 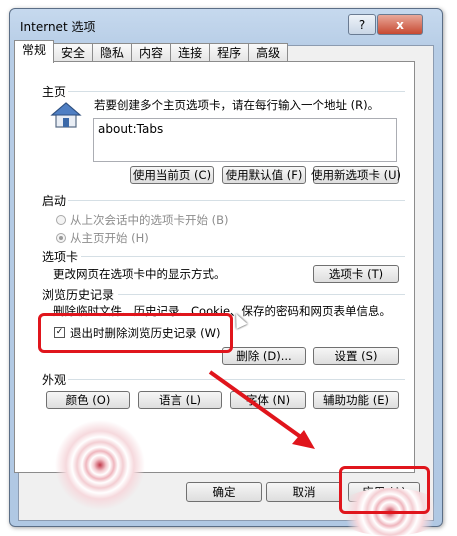 What do you see at coordinates (112, 52) in the screenshot?
I see `tab-privacy: 隐私` at bounding box center [112, 52].